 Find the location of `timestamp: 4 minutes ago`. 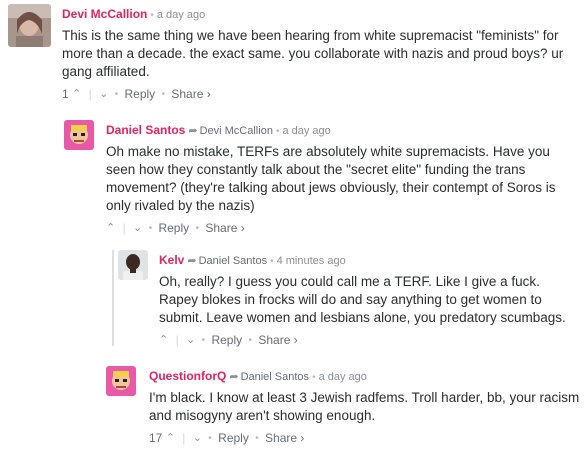

timestamp: 4 minutes ago is located at coordinates (311, 261).